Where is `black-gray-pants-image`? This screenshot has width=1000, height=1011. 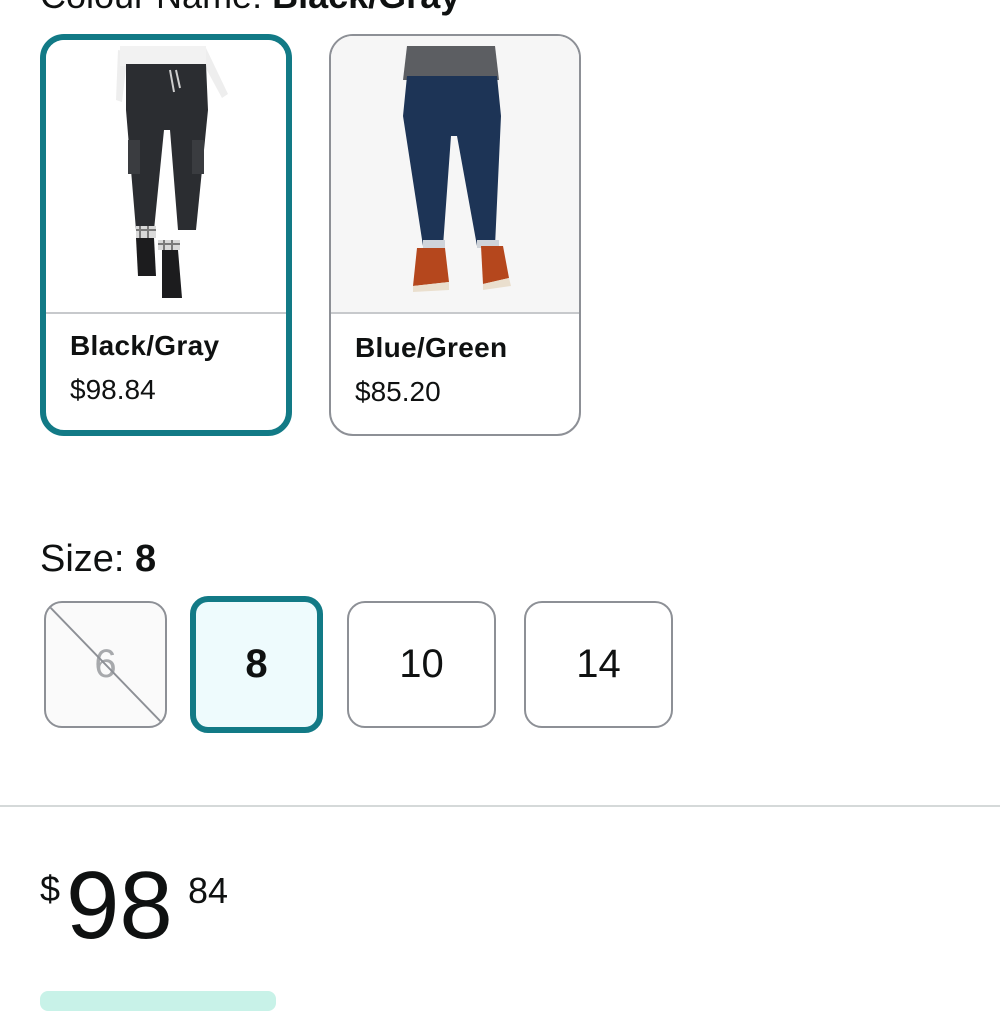
black-gray-pants-image is located at coordinates (166, 177).